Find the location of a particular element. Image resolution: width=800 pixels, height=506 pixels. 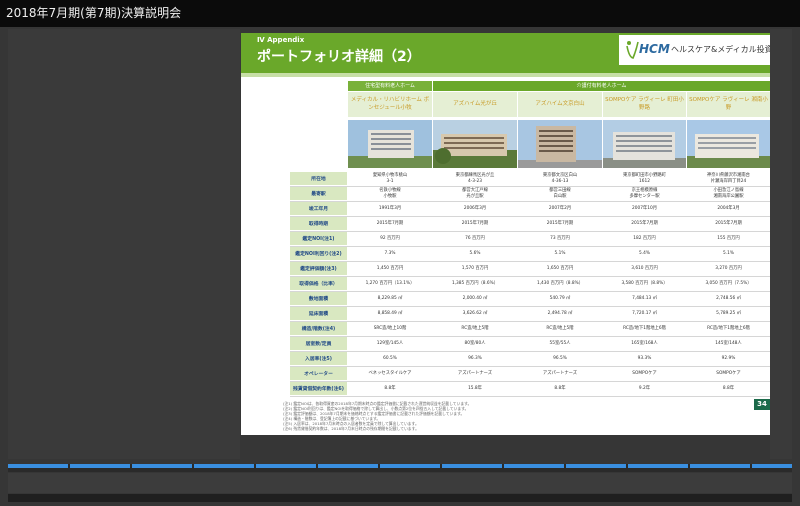

row-label: 居室数/定員 is located at coordinates (318, 343).